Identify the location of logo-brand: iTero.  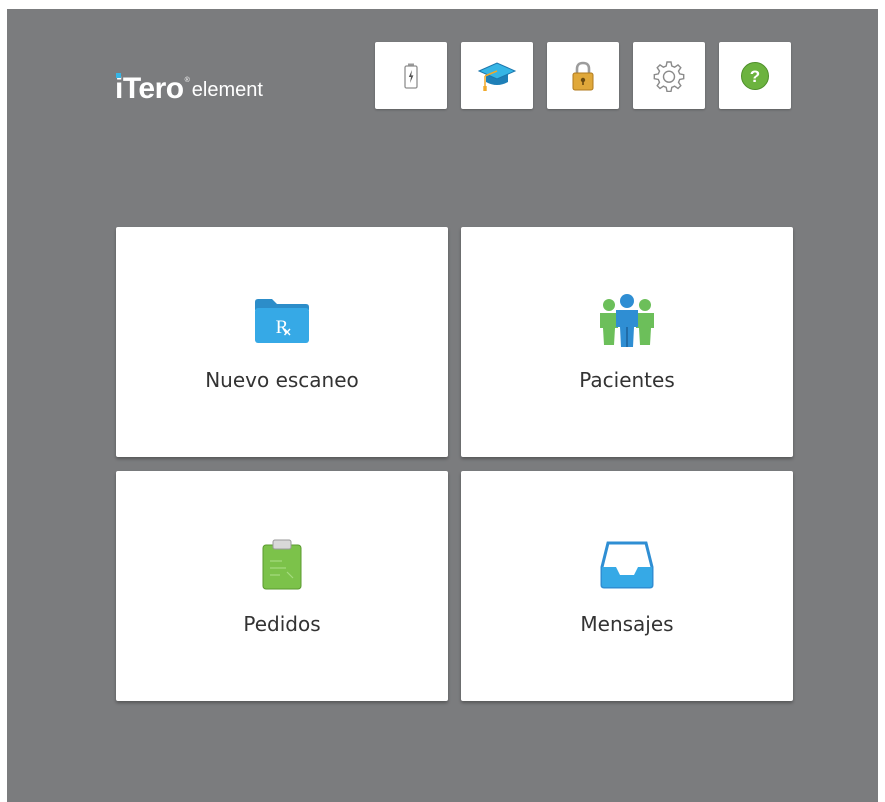
(149, 88).